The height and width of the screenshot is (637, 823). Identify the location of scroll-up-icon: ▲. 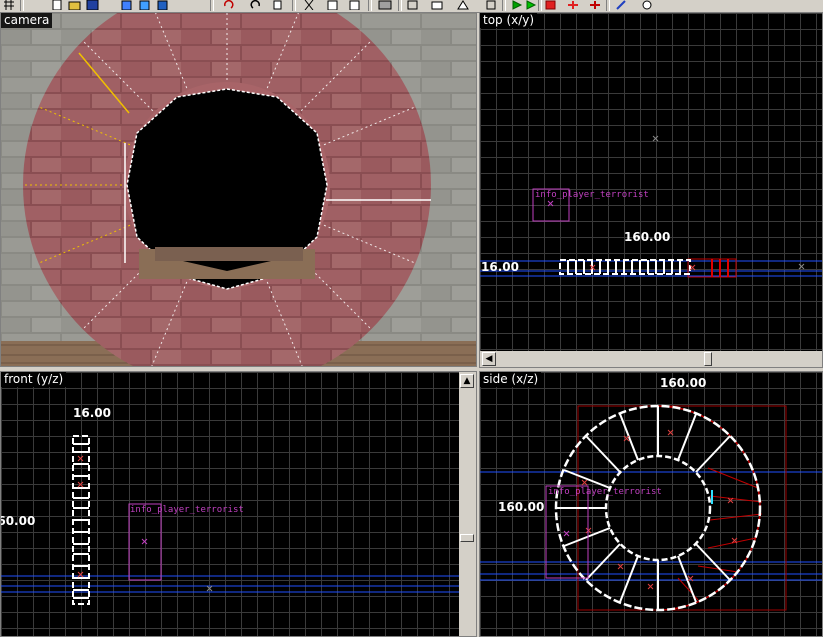
(467, 381).